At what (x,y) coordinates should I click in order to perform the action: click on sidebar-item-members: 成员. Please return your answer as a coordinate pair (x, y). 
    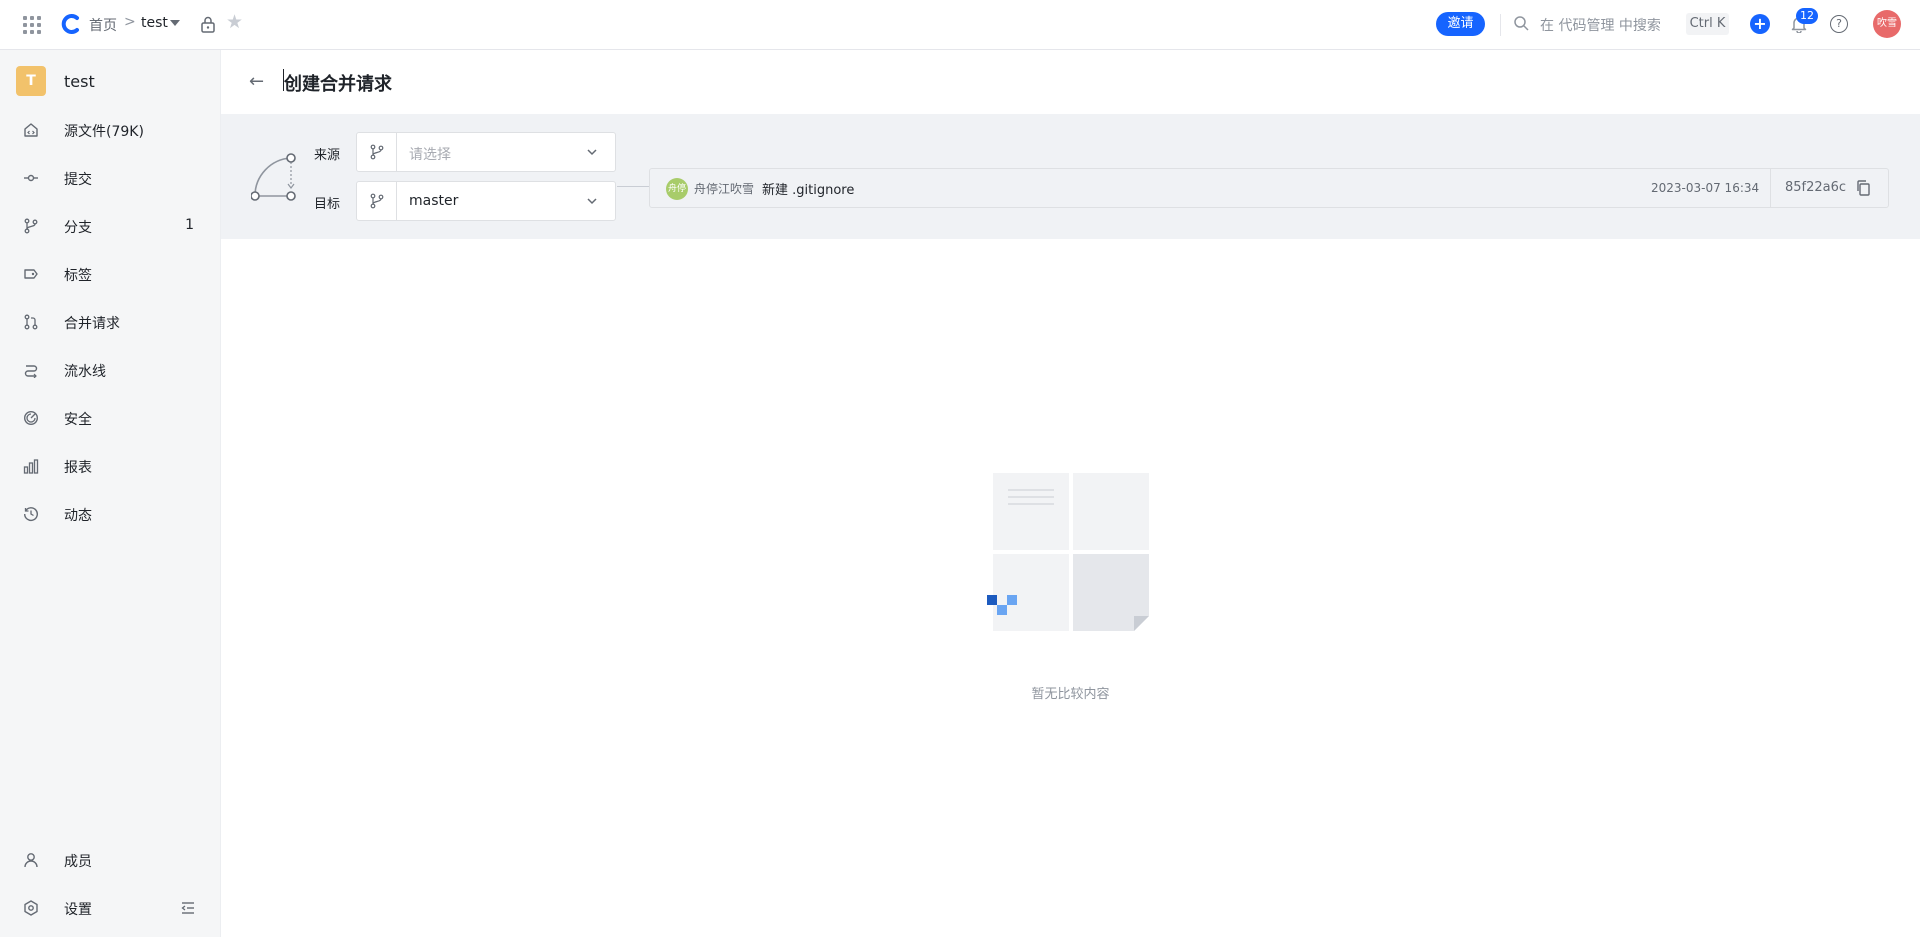
    Looking at the image, I should click on (110, 860).